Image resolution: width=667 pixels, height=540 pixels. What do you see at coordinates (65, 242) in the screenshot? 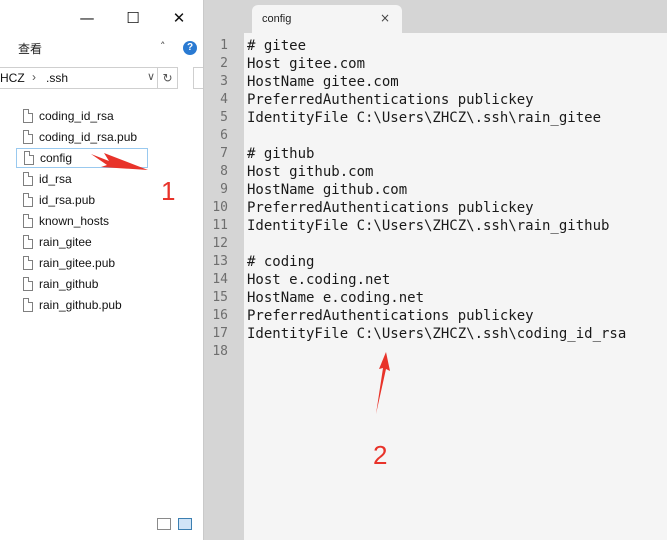
I see `file-name: rain_gitee` at bounding box center [65, 242].